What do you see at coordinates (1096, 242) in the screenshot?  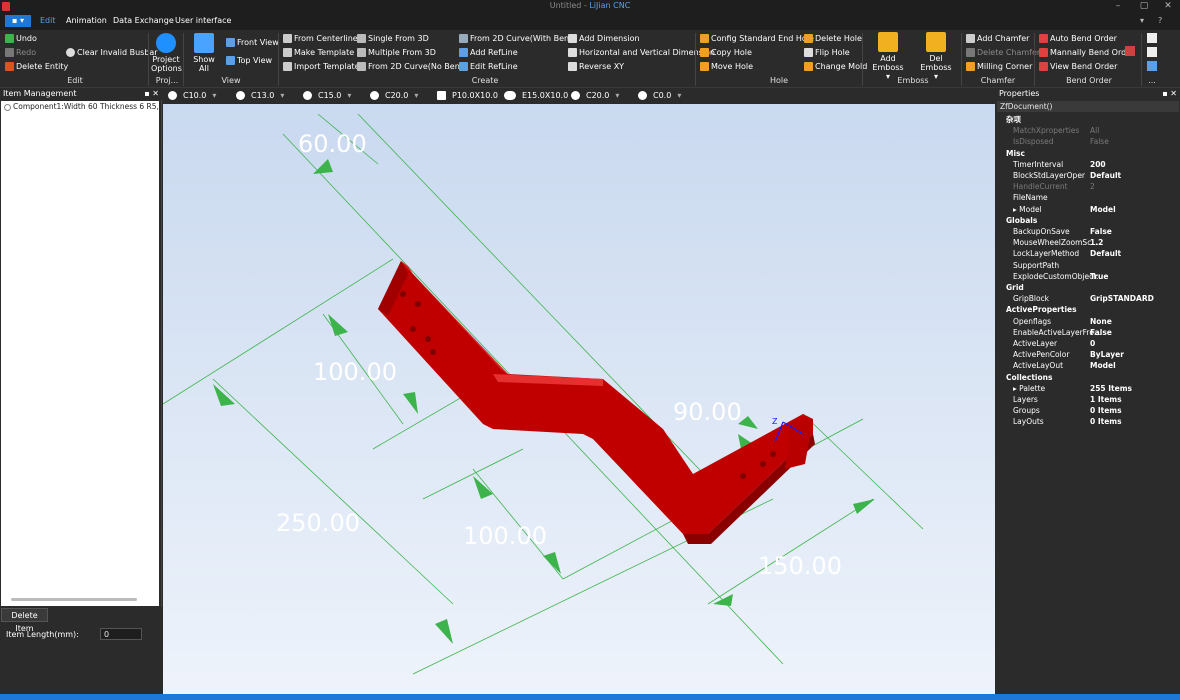 I see `property-value: 1.2` at bounding box center [1096, 242].